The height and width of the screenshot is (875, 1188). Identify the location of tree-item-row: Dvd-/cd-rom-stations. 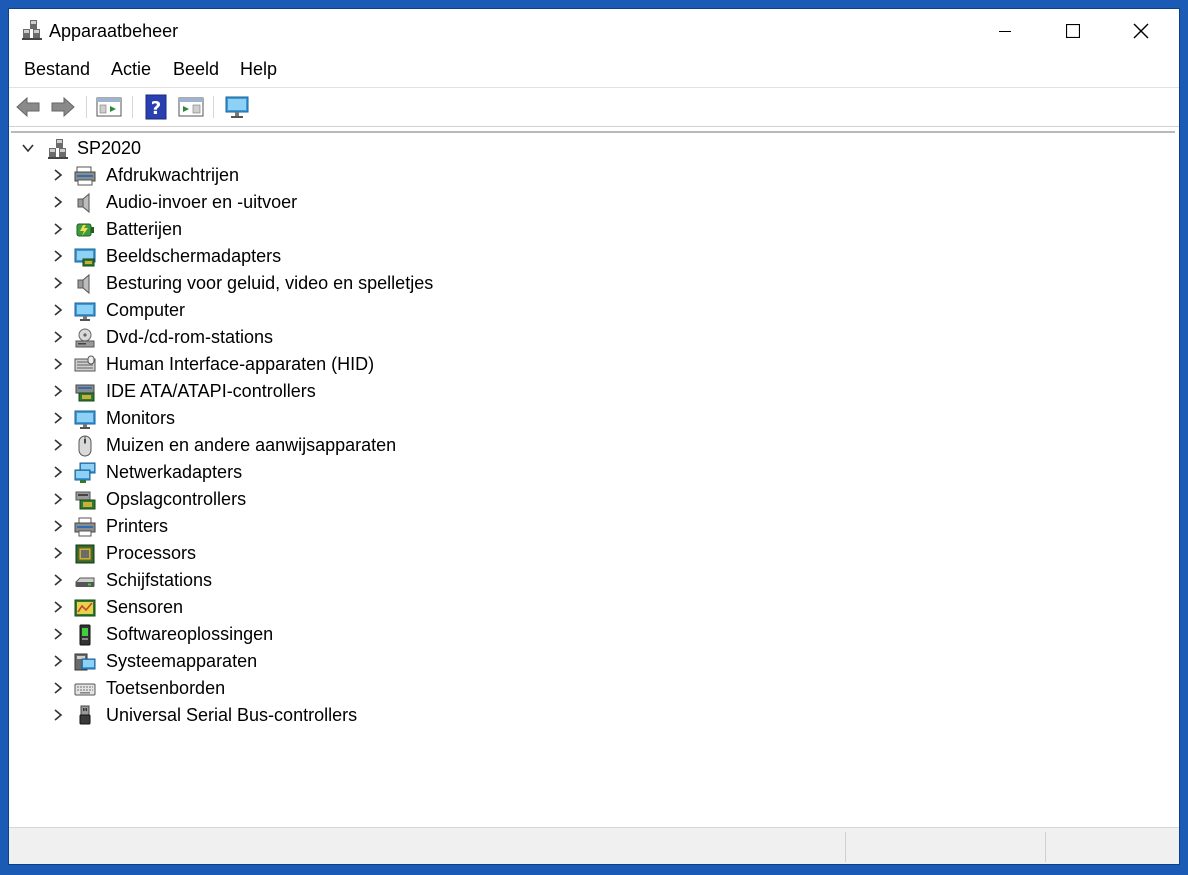
(591, 337).